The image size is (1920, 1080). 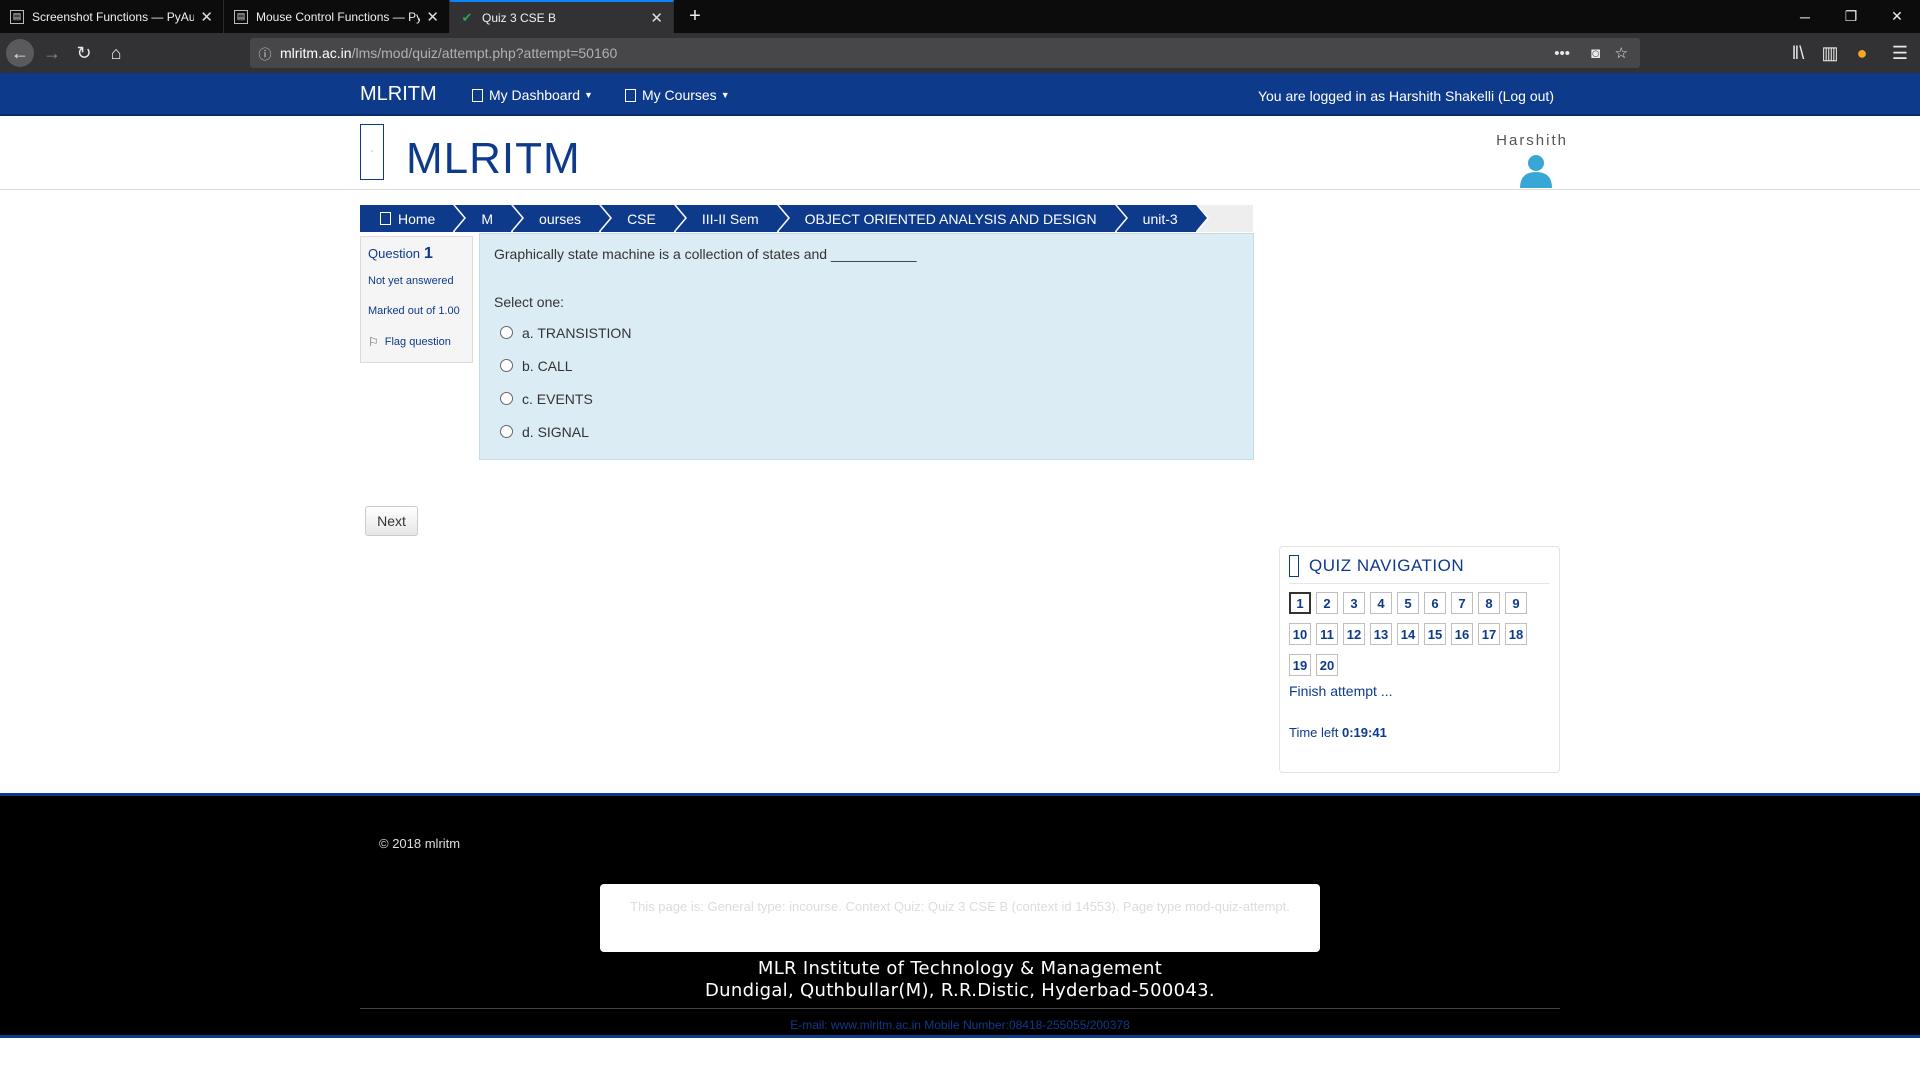 I want to click on quiz-nav-question-button: 3, so click(x=1354, y=603).